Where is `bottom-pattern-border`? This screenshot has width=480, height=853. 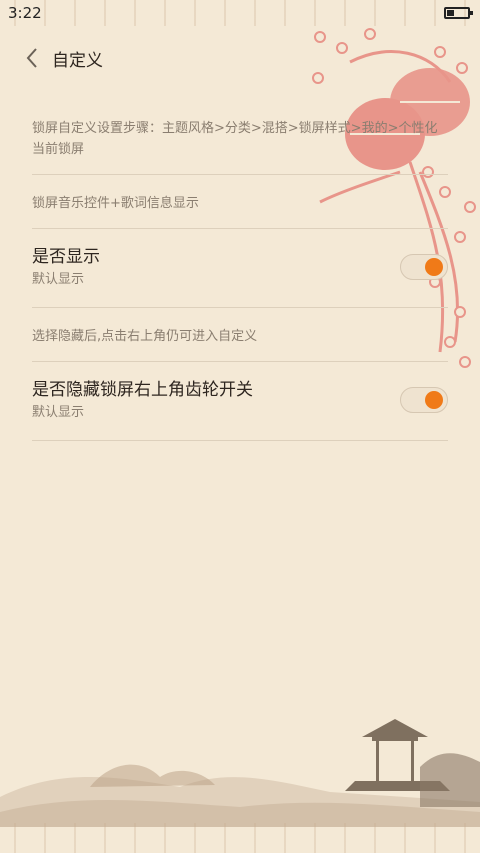
bottom-pattern-border is located at coordinates (240, 838).